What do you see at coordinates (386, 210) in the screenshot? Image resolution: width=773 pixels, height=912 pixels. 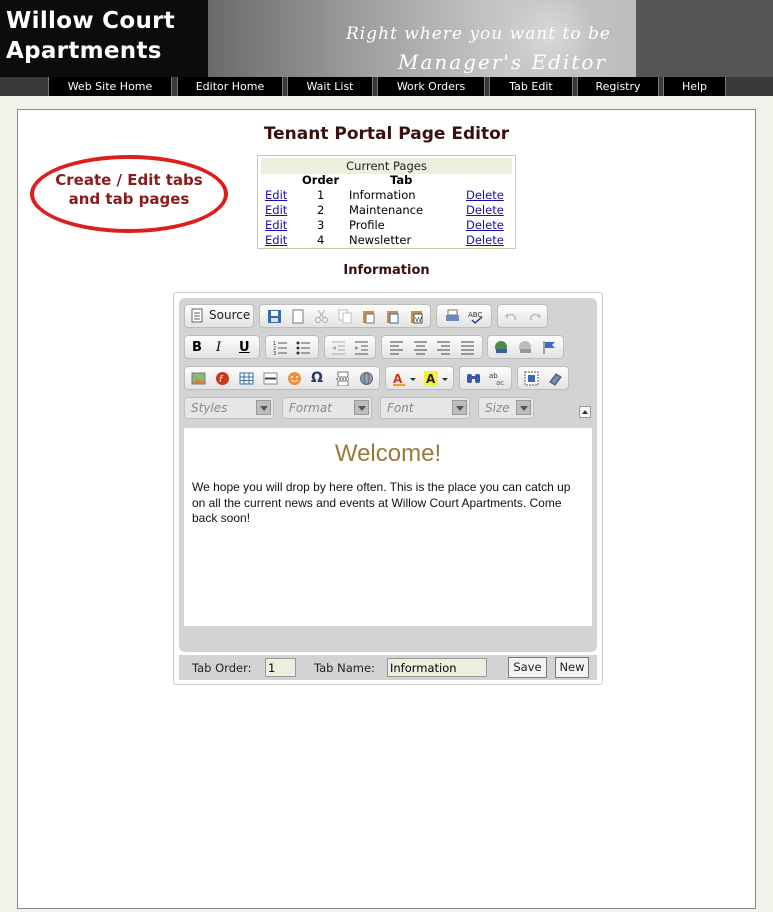 I see `table-row: Edit 2 Maintenance Delete` at bounding box center [386, 210].